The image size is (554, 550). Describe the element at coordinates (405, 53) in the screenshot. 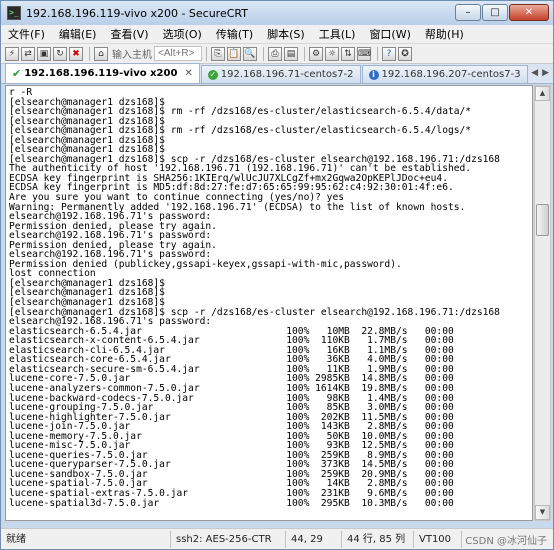

I see `about-icon: ✪` at that location.